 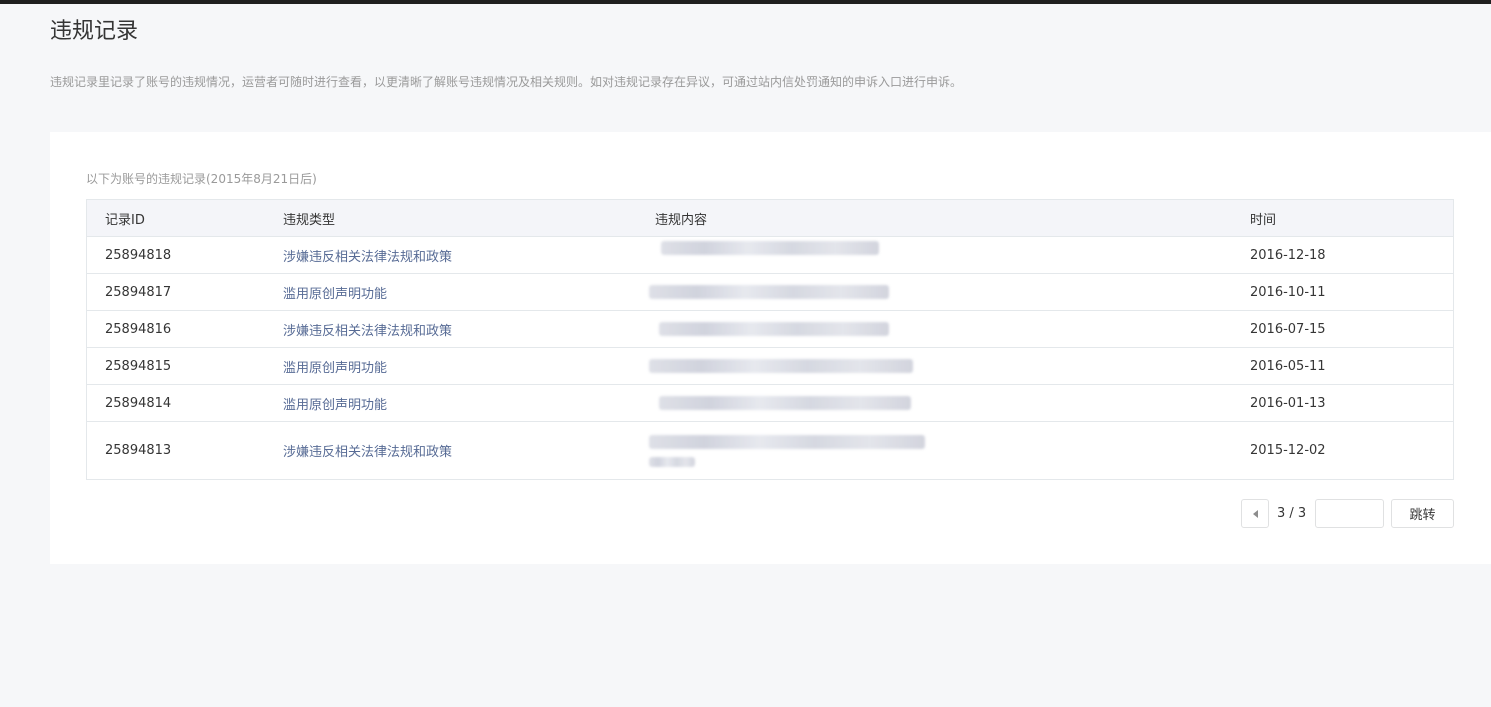 What do you see at coordinates (94, 31) in the screenshot?
I see `page-title: 违规记录` at bounding box center [94, 31].